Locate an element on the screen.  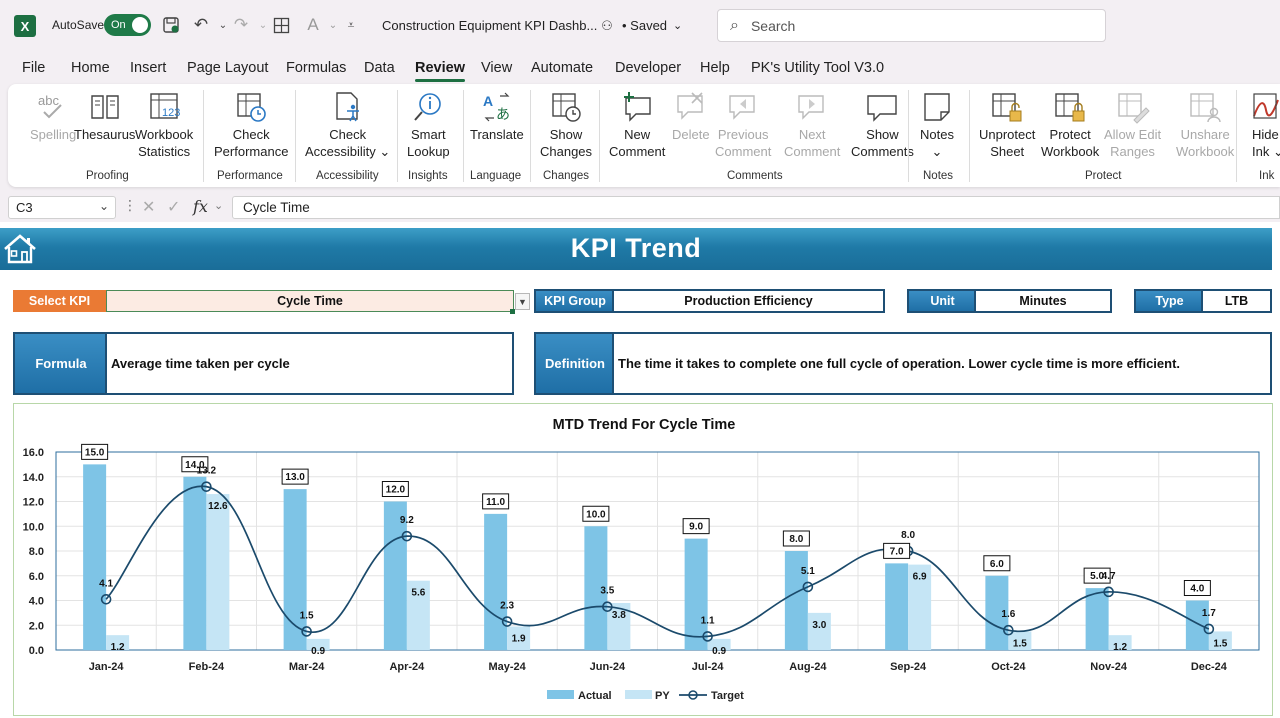
share-people-icon: ⚇ is located at coordinates (607, 26).